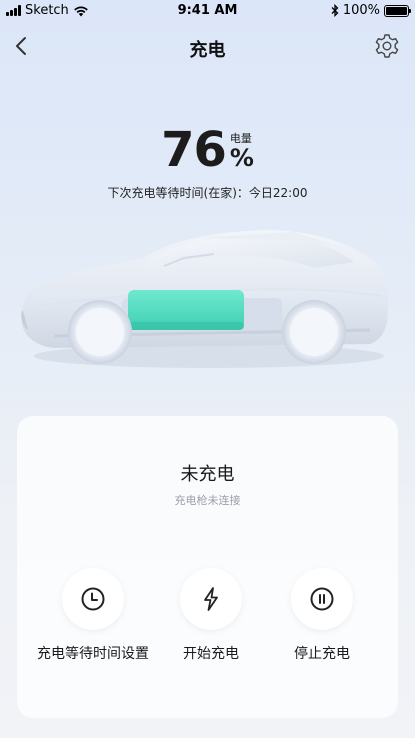 This screenshot has height=738, width=415. I want to click on charge-wait-time-button: 充电等待时间设置, so click(93, 615).